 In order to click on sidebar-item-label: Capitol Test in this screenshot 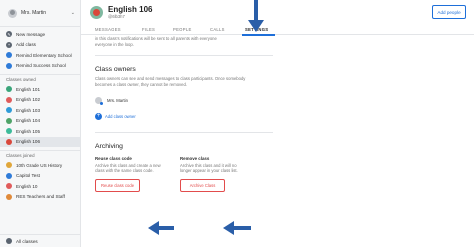, I will do `click(28, 176)`.